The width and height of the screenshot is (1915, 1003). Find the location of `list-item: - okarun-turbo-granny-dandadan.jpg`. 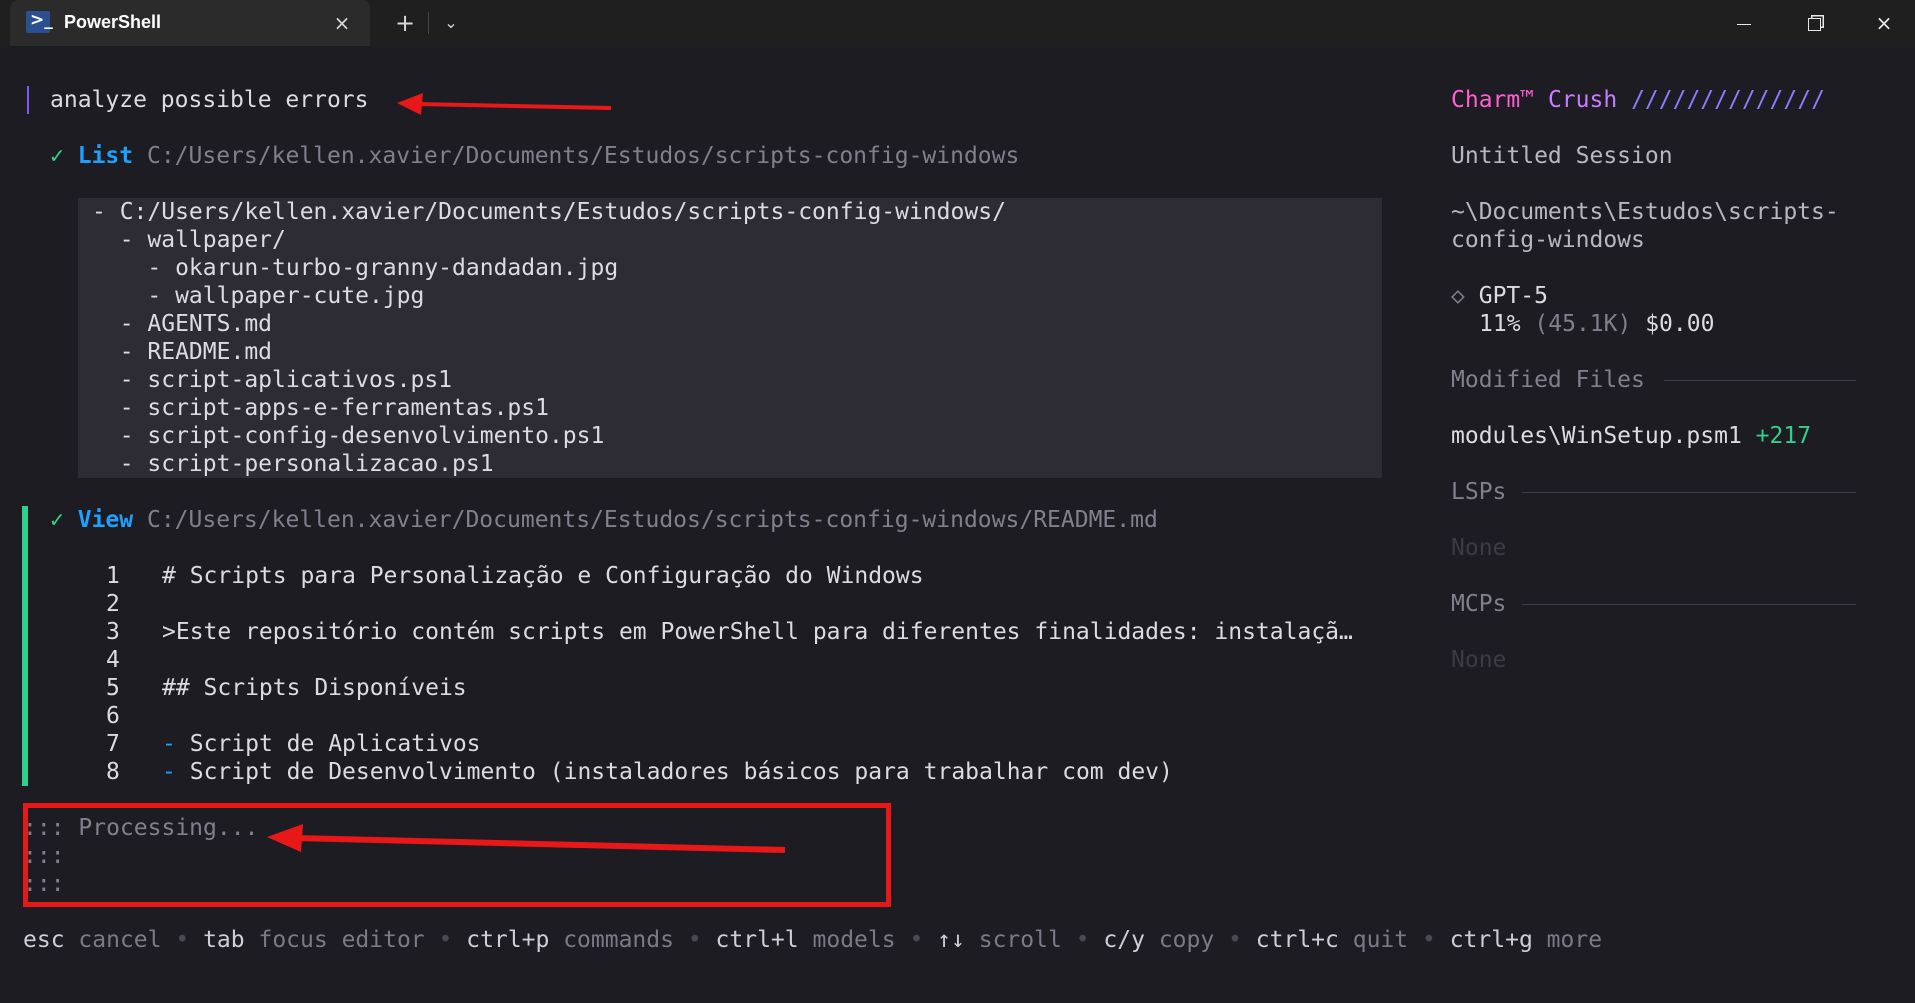

list-item: - okarun-turbo-granny-dandadan.jpg is located at coordinates (355, 268).